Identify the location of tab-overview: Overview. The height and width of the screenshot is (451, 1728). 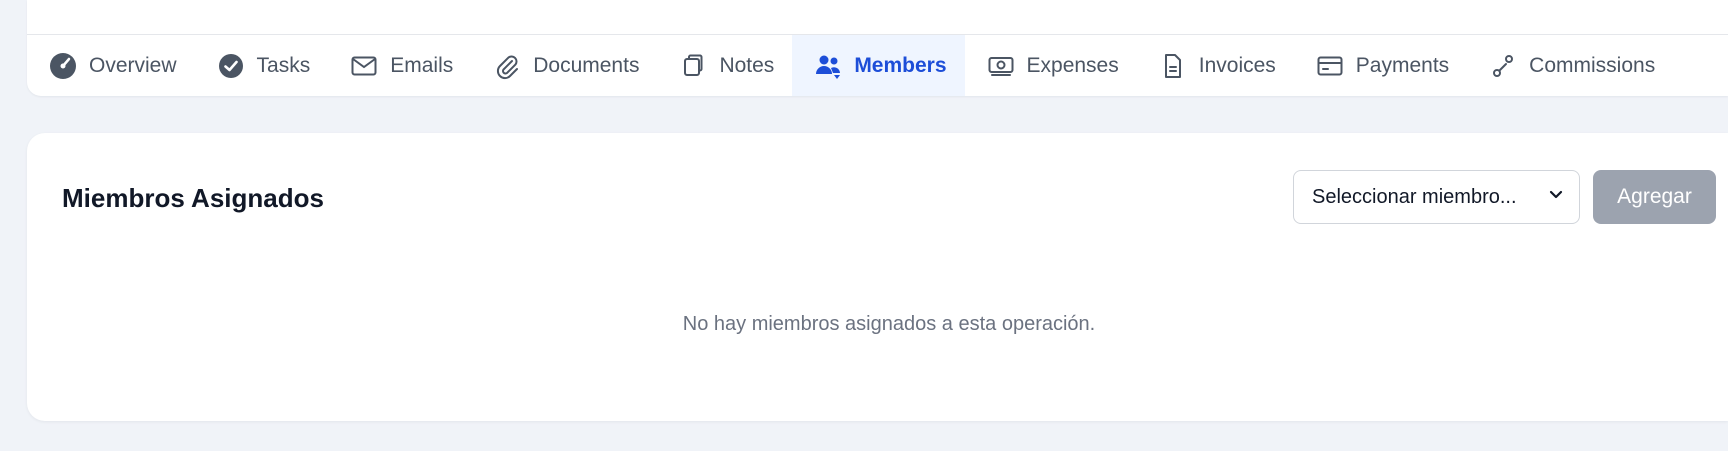
(111, 65).